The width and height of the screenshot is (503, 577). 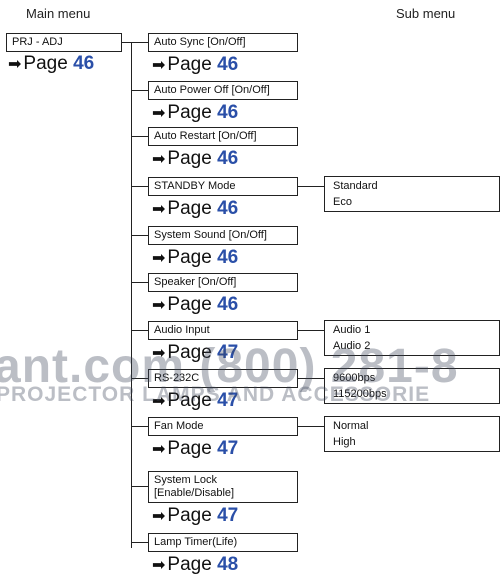 What do you see at coordinates (223, 487) in the screenshot?
I see `sub-menu-item: System Lock [Enable/Disable]` at bounding box center [223, 487].